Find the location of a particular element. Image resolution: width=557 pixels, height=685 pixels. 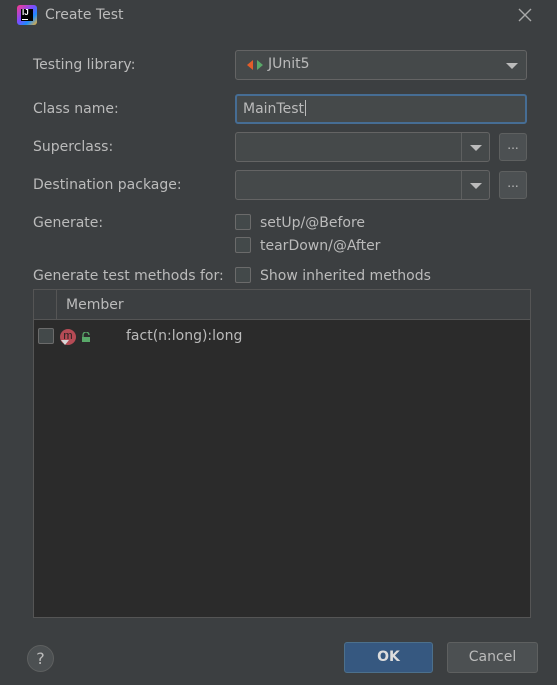

close-icon is located at coordinates (525, 15).